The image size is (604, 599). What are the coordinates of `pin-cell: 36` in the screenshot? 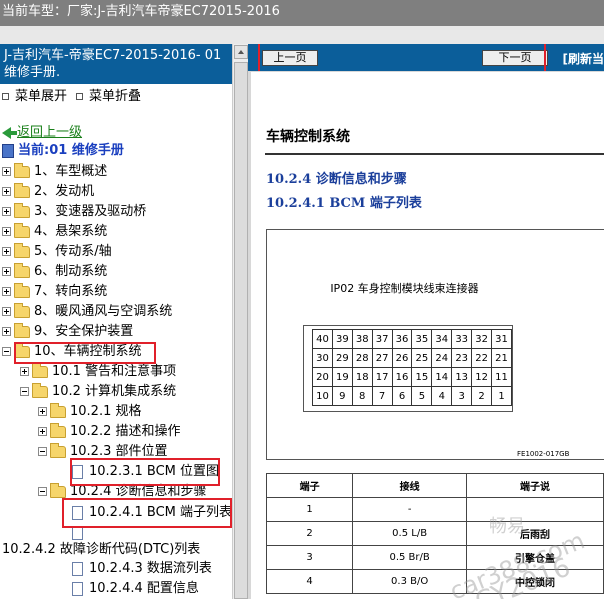 It's located at (402, 339).